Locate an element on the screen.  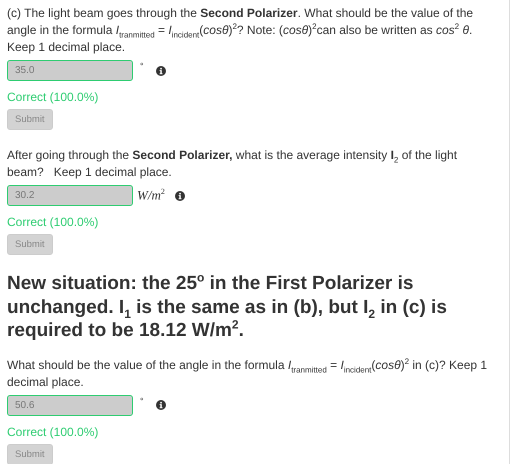
question-text: What should be the value of the angle in the formula I$_{tranmitted}$ = I$_{incident}$(cosθ)$^{2}$ in (c)? Keep 1 decimal place. is located at coordinates (247, 373).